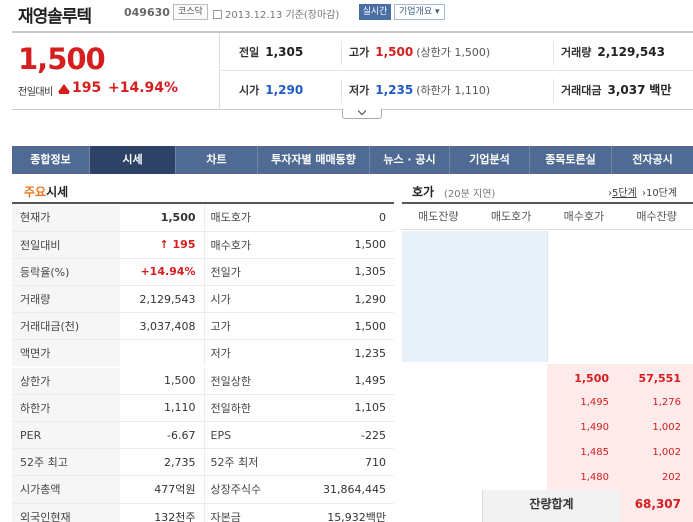 The image size is (693, 522). Describe the element at coordinates (55, 17) in the screenshot. I see `company-name: 재영솔루텍` at that location.